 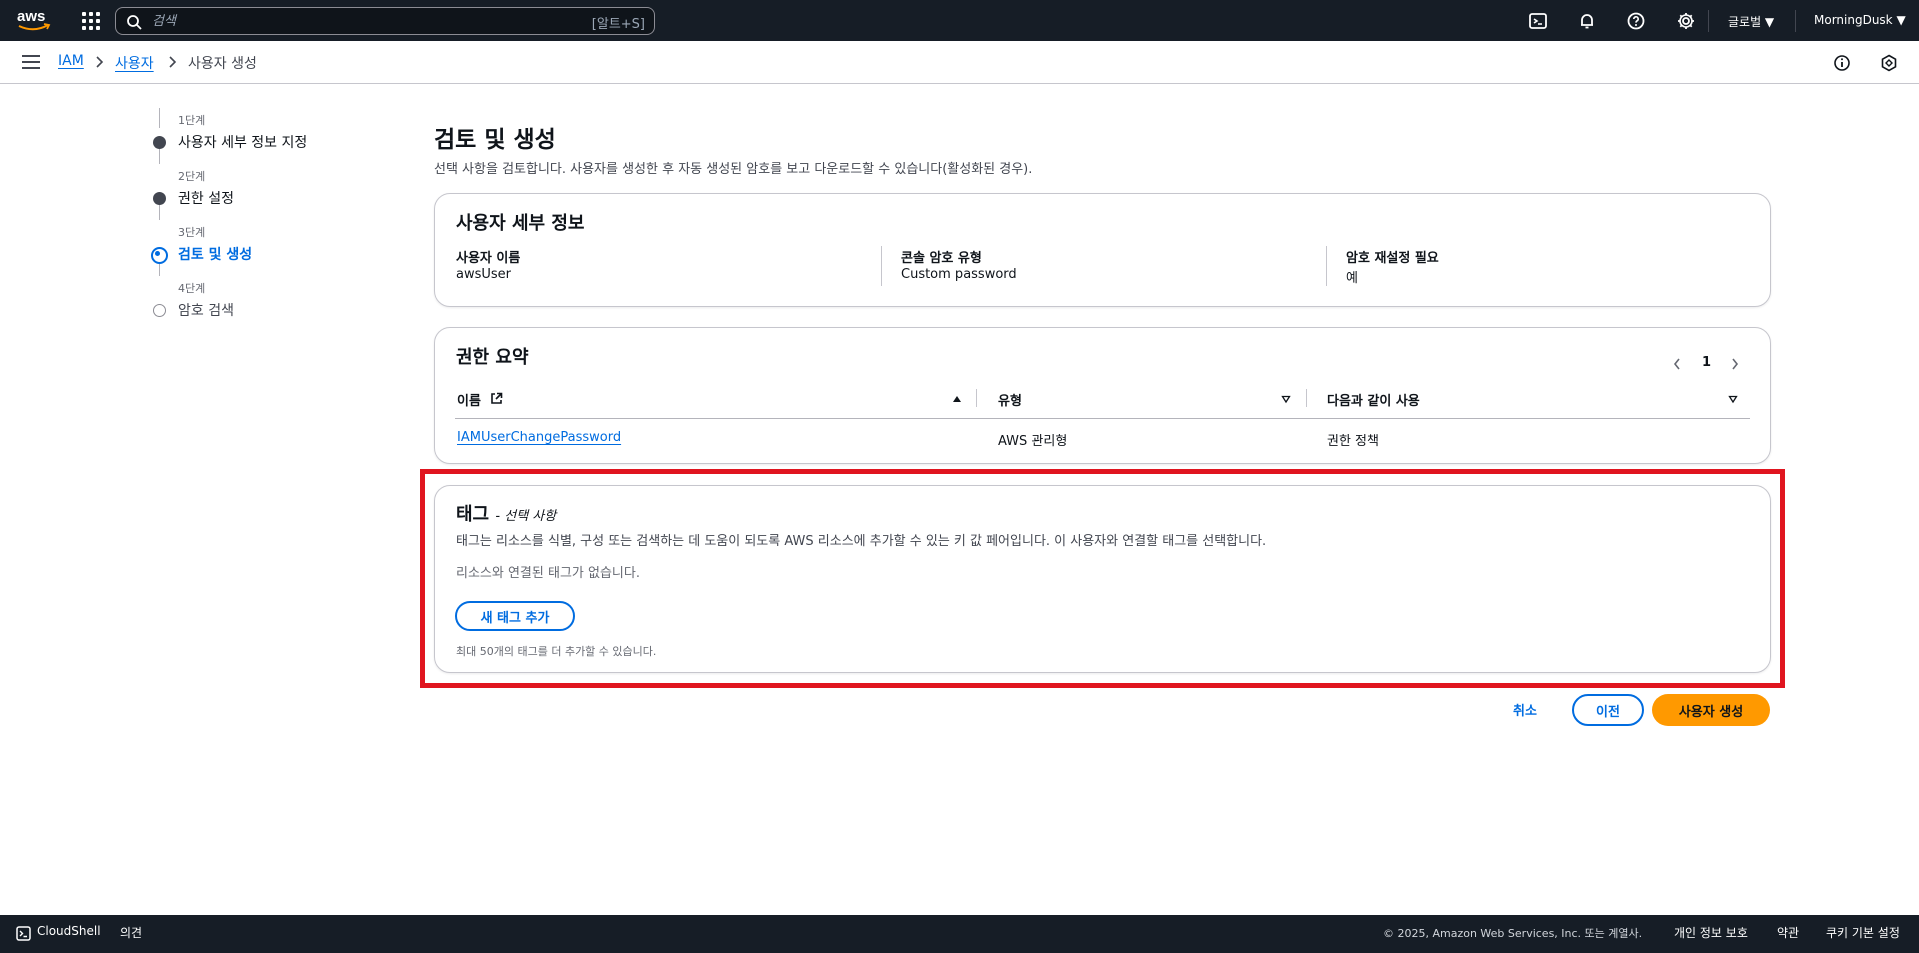 What do you see at coordinates (342, 21) in the screenshot?
I see `search-input` at bounding box center [342, 21].